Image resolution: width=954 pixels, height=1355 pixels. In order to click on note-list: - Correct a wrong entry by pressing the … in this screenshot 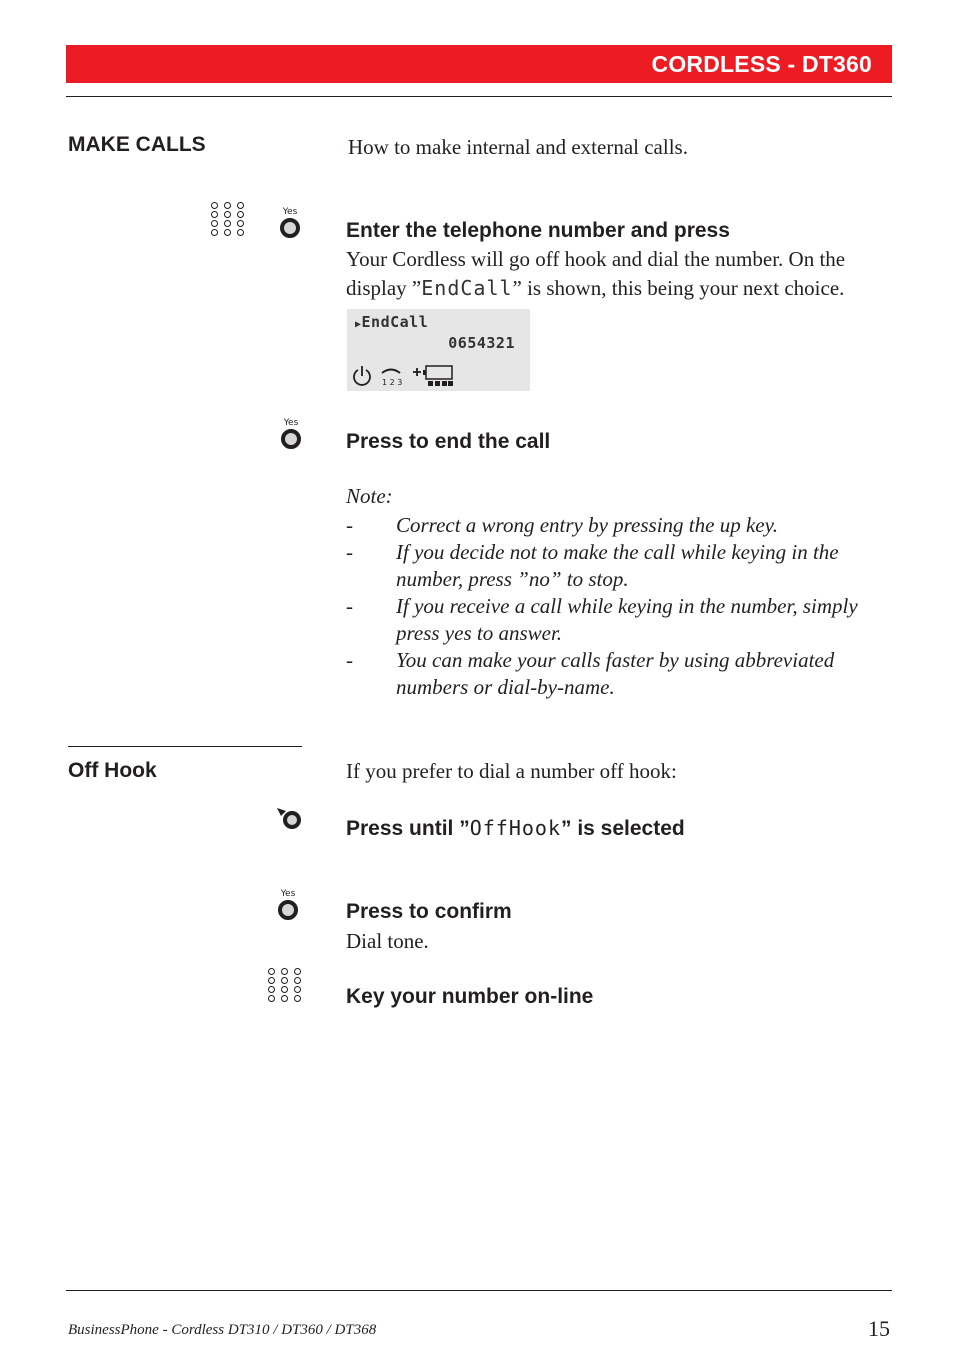, I will do `click(616, 606)`.